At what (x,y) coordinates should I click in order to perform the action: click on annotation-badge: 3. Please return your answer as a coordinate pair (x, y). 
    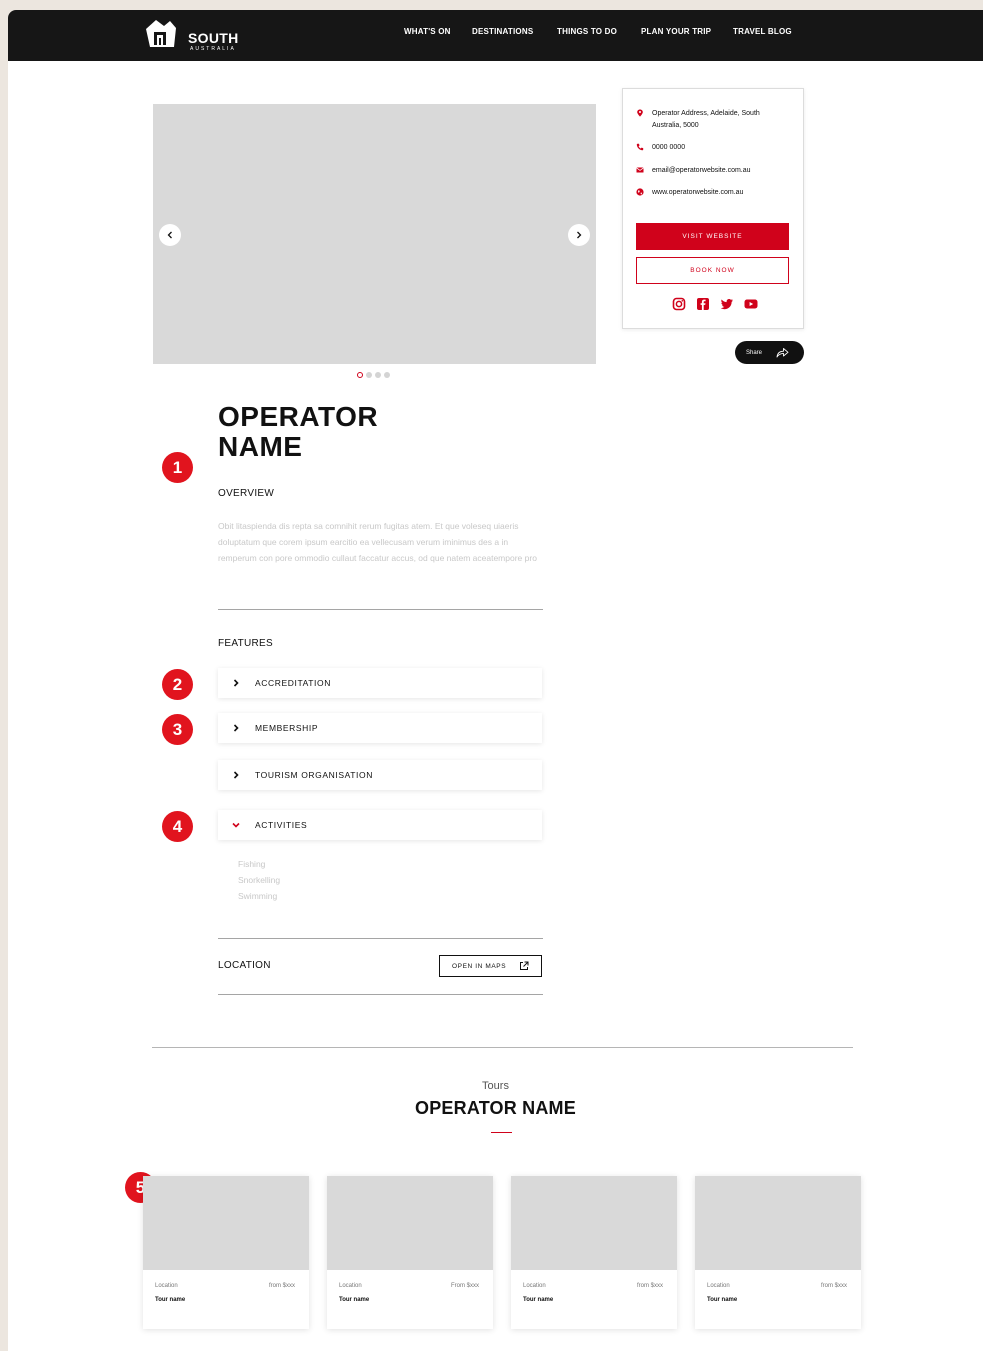
    Looking at the image, I should click on (177, 729).